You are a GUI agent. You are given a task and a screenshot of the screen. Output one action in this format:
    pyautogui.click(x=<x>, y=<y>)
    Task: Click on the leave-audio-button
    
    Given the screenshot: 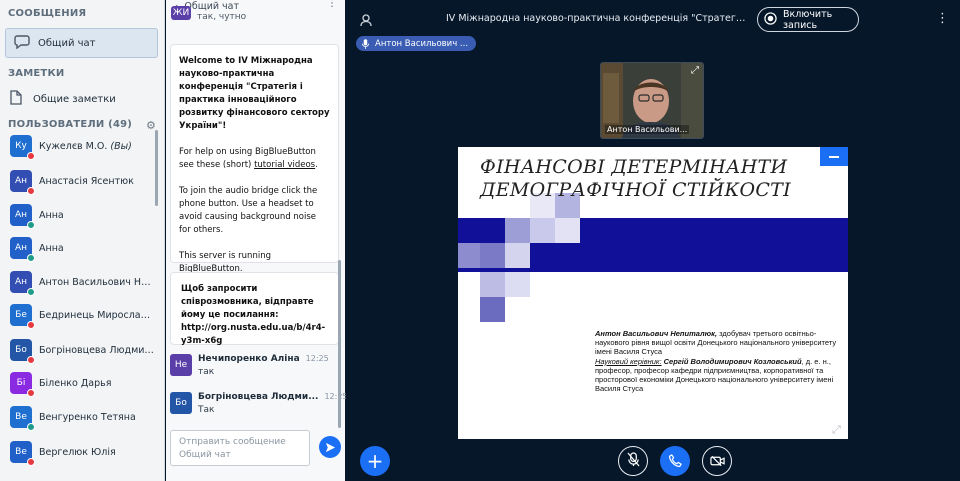 What is the action you would take?
    pyautogui.click(x=675, y=461)
    